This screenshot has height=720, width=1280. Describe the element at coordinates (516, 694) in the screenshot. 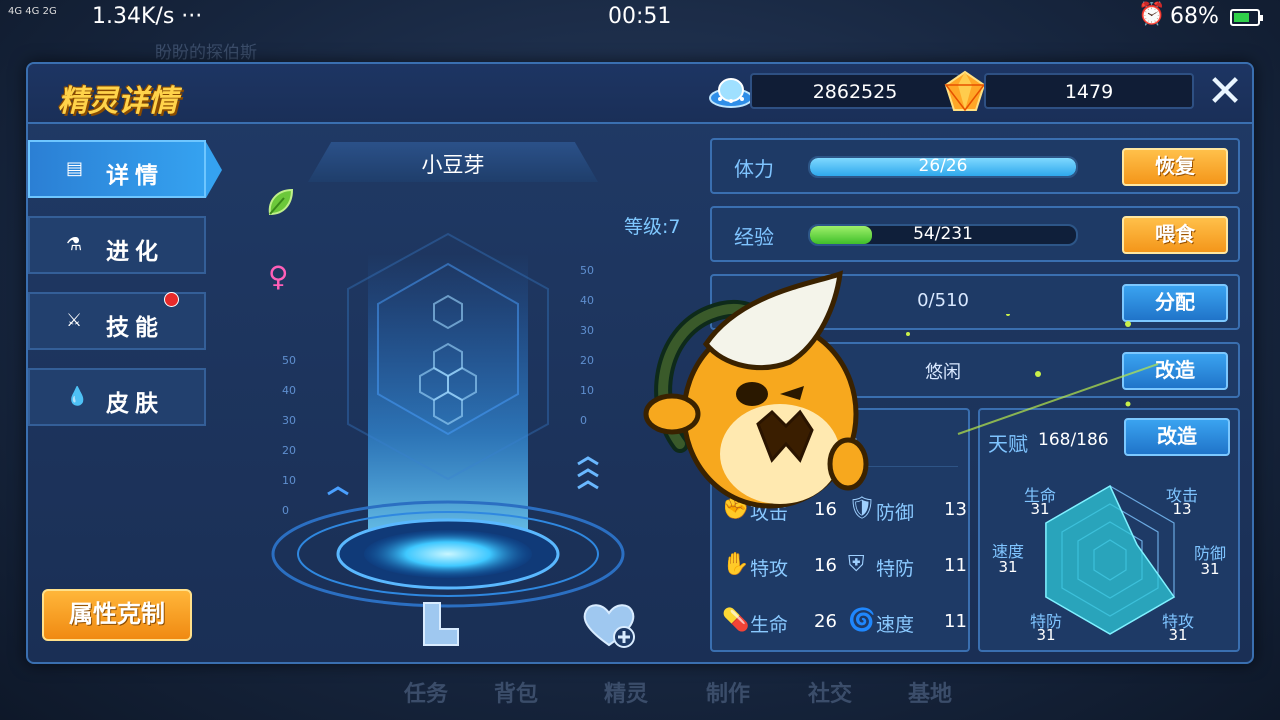

I see `bg-nav-item: 背包` at that location.